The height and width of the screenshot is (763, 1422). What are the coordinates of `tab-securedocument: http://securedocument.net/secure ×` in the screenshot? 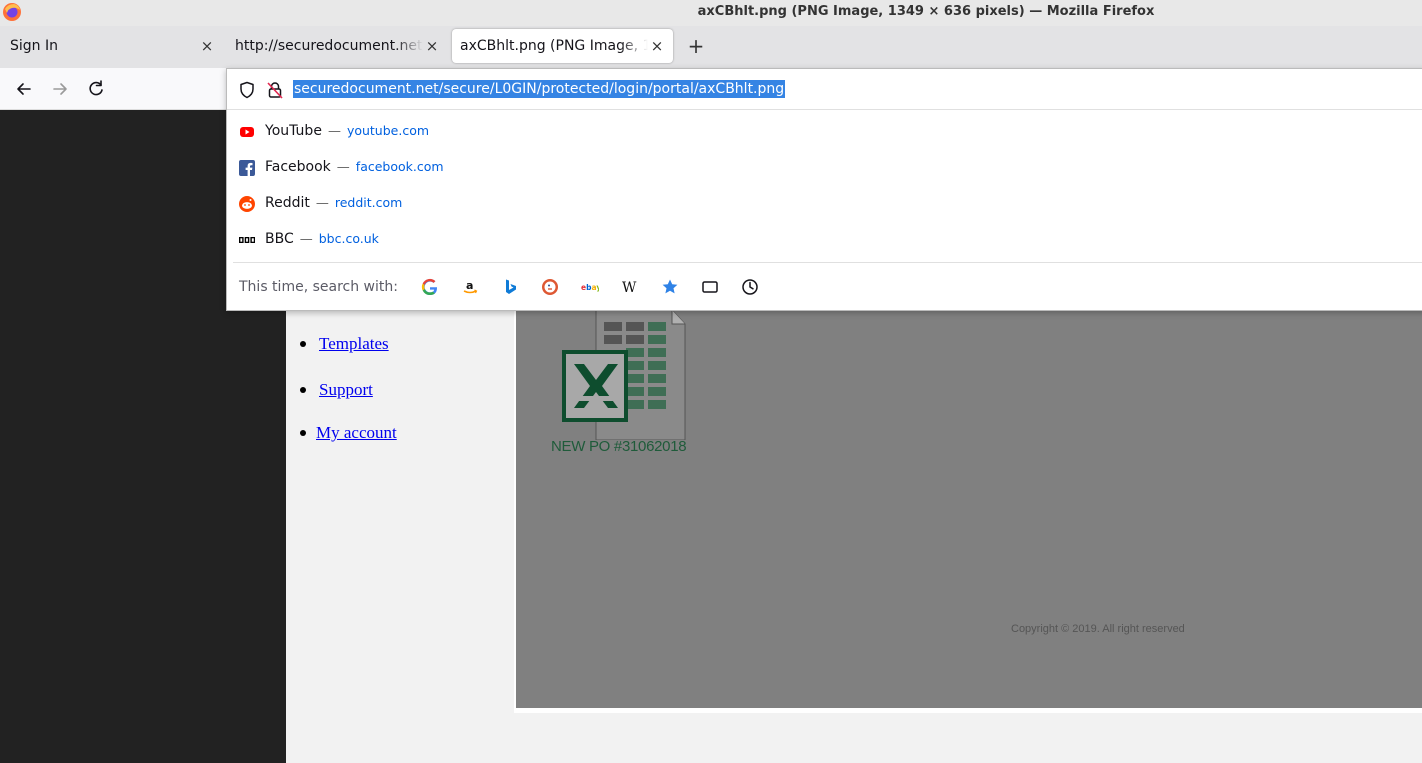 It's located at (337, 47).